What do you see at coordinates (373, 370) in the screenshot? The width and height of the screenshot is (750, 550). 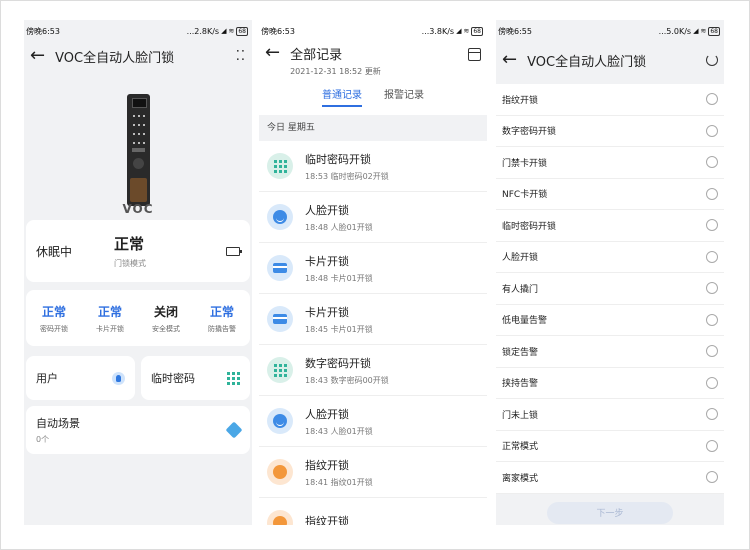 I see `list-item: 数字密码开锁 18:43 数字密码00开锁` at bounding box center [373, 370].